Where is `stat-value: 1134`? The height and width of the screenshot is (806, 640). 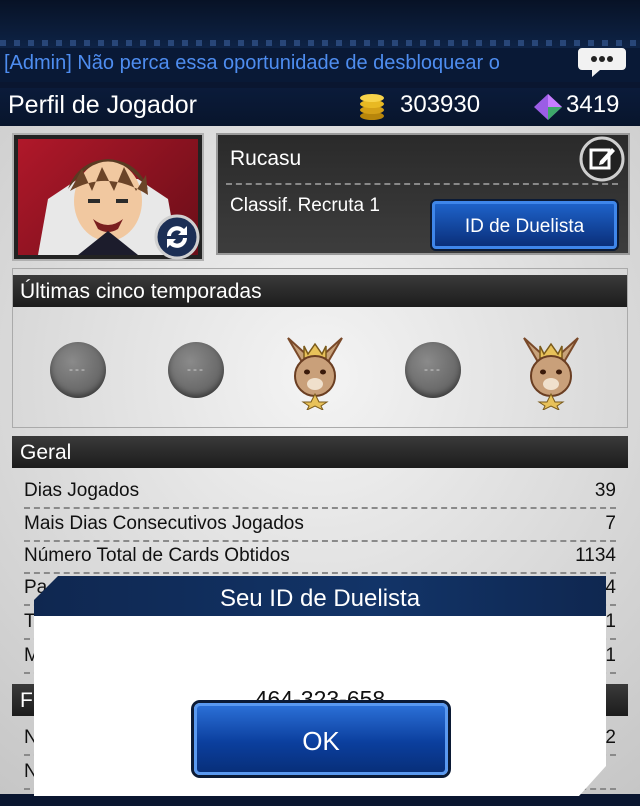 stat-value: 1134 is located at coordinates (595, 555).